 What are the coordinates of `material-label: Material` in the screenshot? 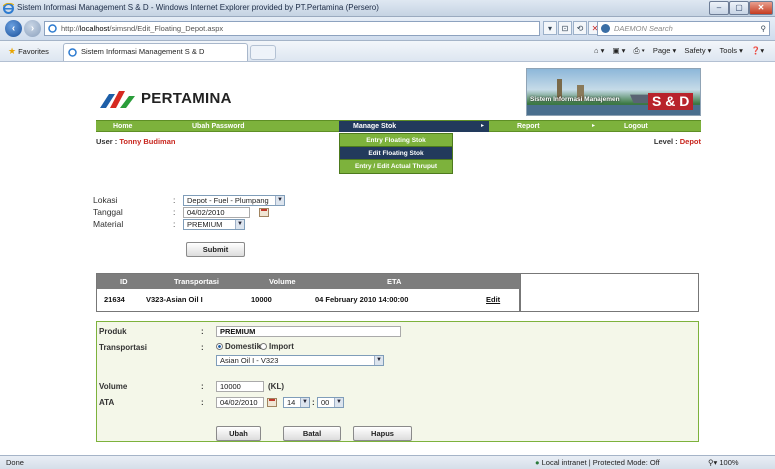 It's located at (108, 224).